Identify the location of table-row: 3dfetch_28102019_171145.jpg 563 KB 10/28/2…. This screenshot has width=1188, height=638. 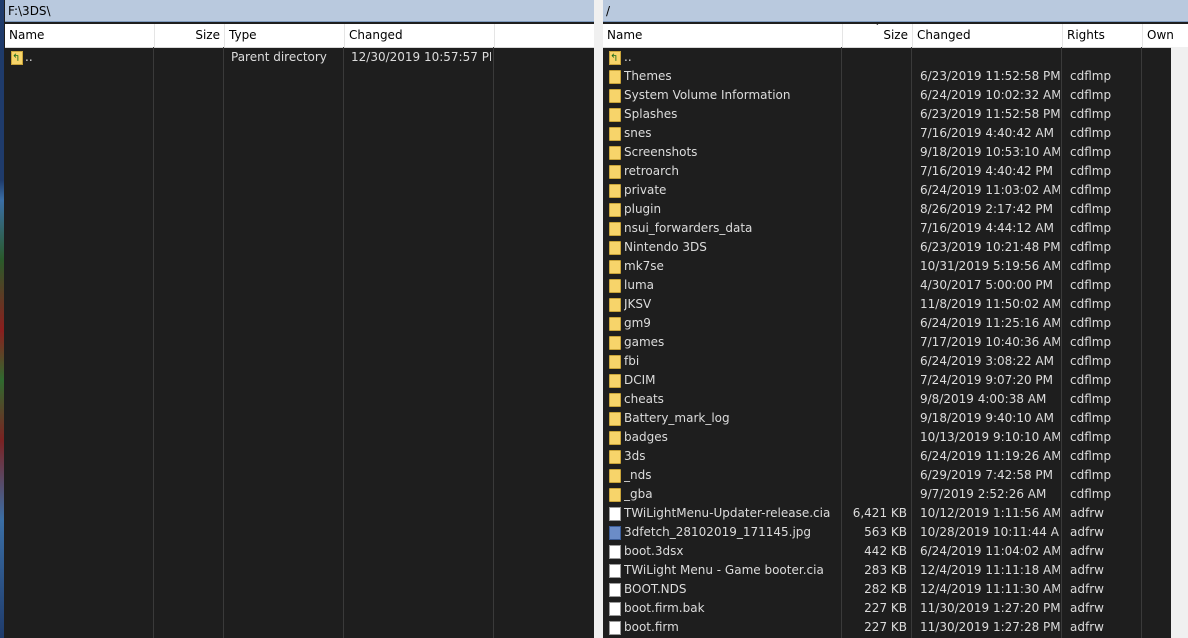
(895, 532).